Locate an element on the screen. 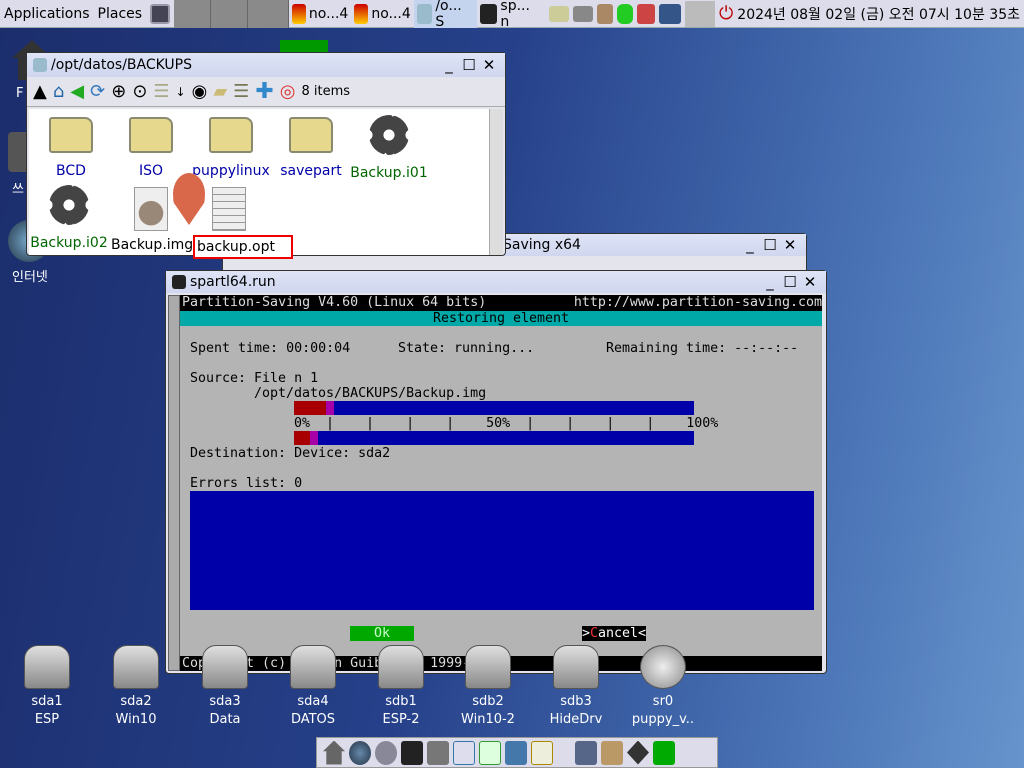 This screenshot has height=768, width=1024. chat-icon is located at coordinates (386, 752).